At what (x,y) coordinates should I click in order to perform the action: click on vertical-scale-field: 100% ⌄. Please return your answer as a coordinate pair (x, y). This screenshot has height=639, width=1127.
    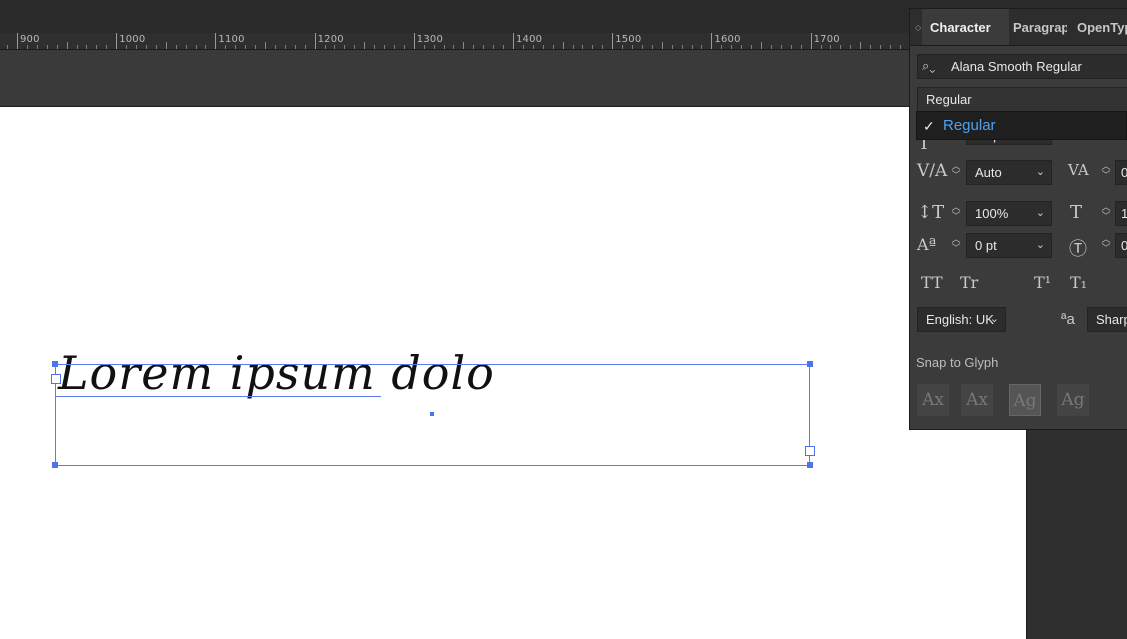
    Looking at the image, I should click on (1009, 213).